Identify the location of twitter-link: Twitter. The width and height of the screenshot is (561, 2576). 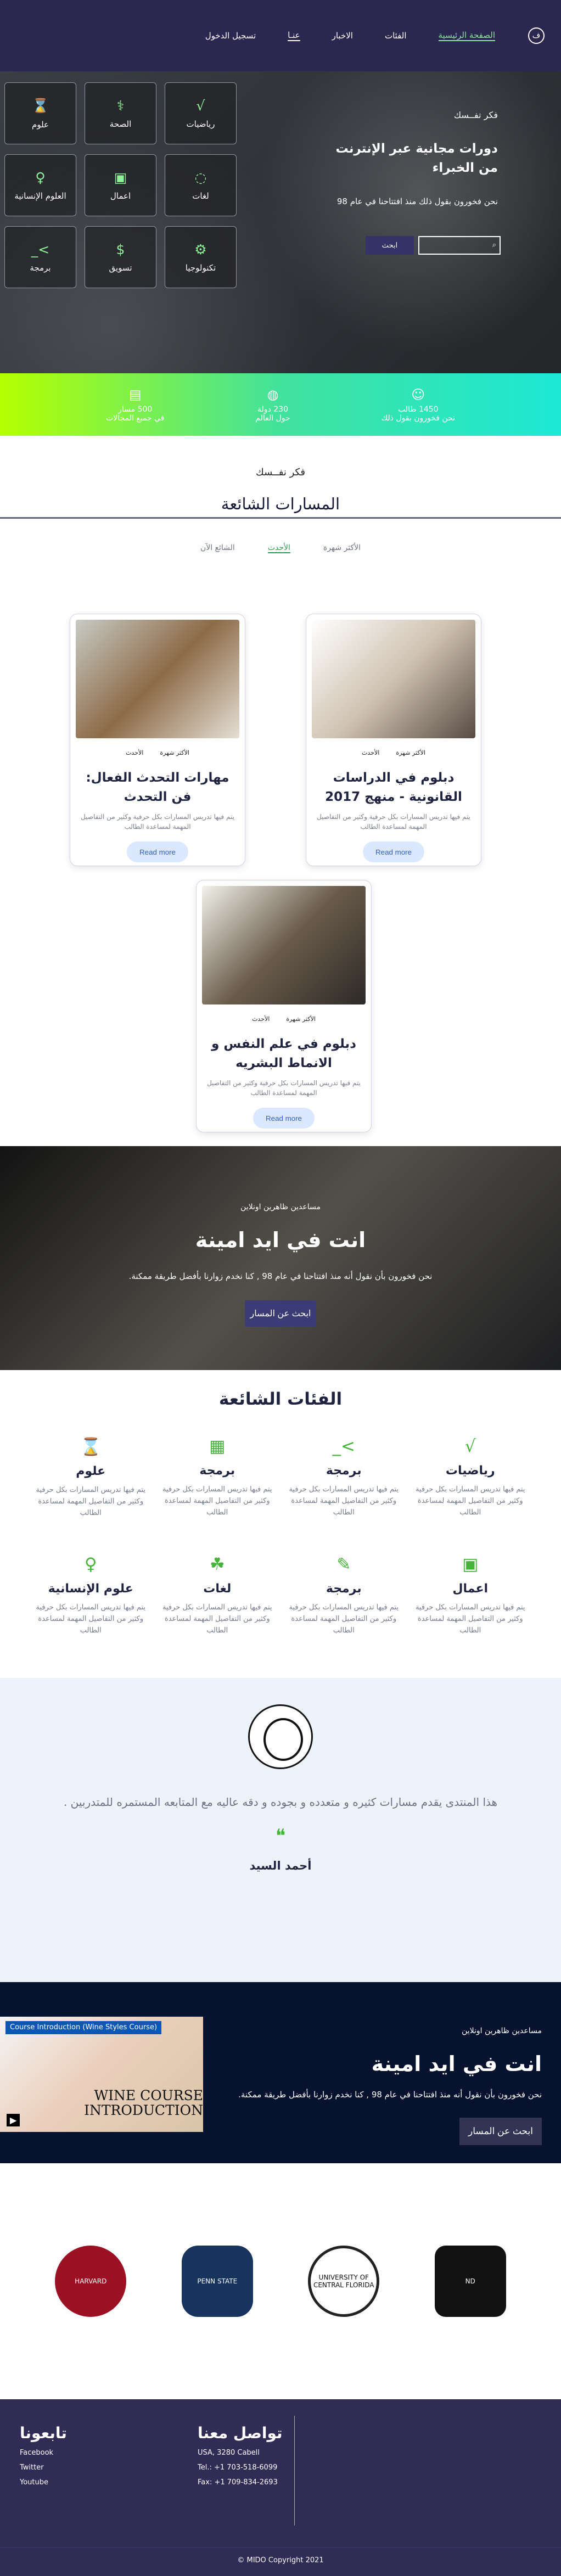
(44, 2467).